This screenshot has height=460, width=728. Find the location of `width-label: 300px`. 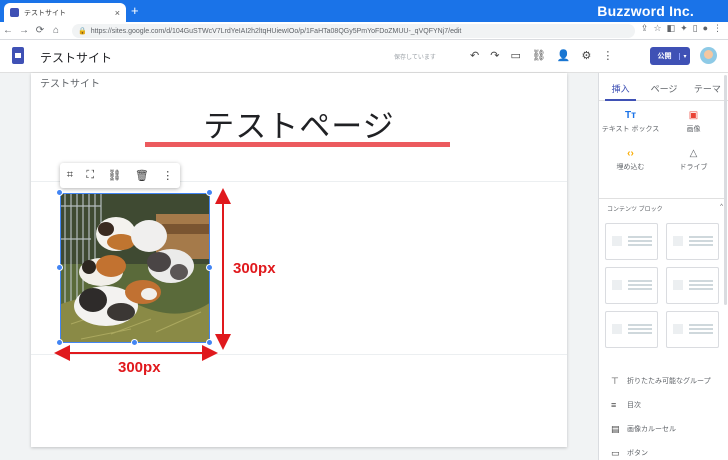

width-label: 300px is located at coordinates (139, 367).